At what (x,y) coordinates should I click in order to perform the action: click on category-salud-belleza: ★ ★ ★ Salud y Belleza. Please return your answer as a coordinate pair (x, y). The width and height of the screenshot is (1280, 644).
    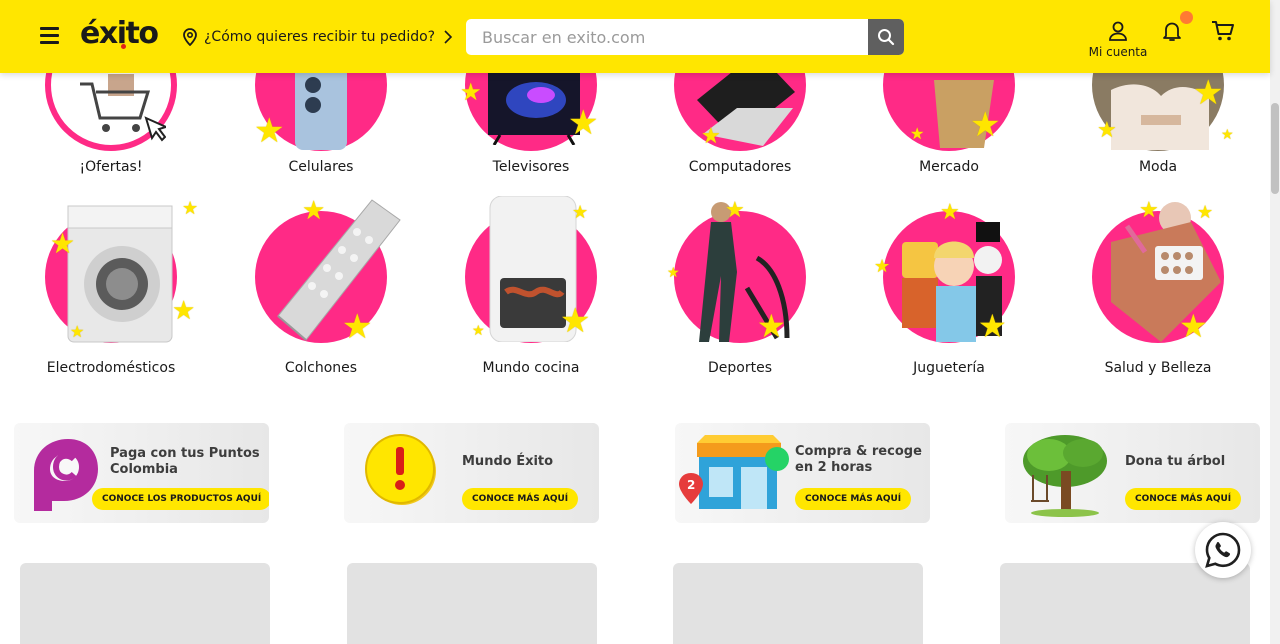
    Looking at the image, I should click on (1158, 288).